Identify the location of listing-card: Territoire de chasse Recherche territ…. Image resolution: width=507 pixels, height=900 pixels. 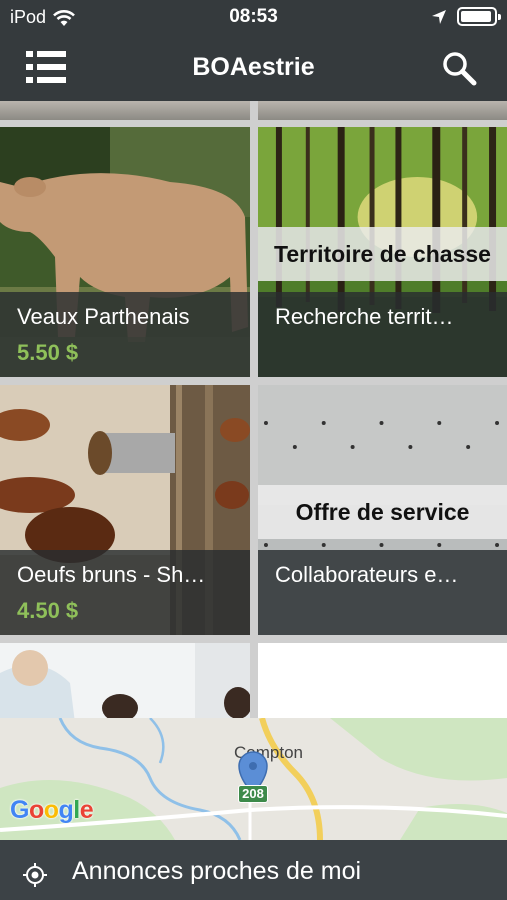
(382, 252).